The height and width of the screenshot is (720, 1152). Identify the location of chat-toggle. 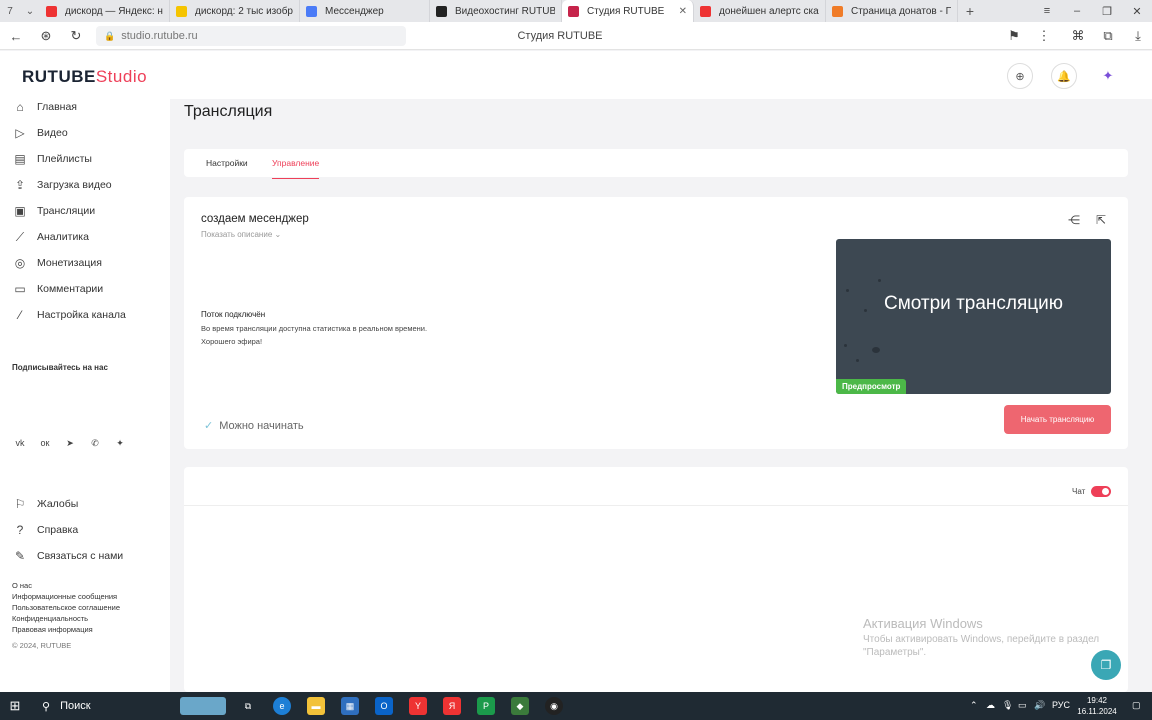
(1101, 491).